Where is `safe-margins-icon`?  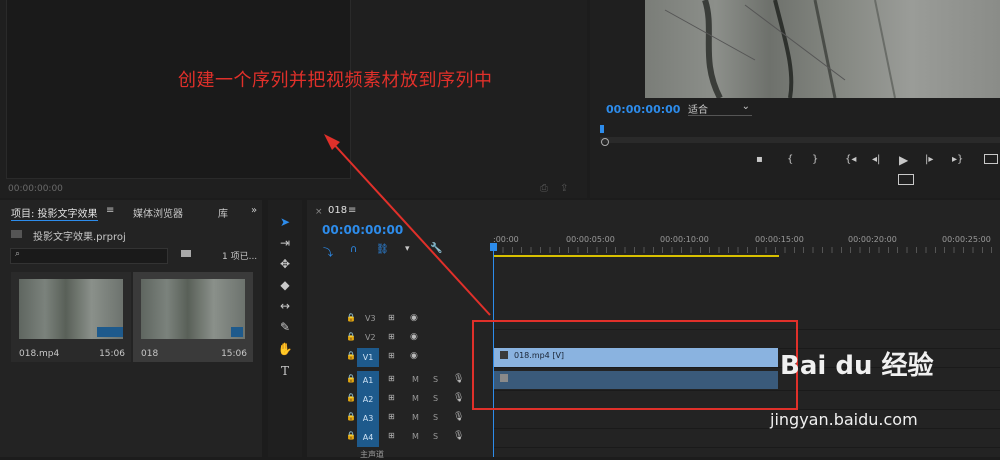
safe-margins-icon is located at coordinates (906, 179).